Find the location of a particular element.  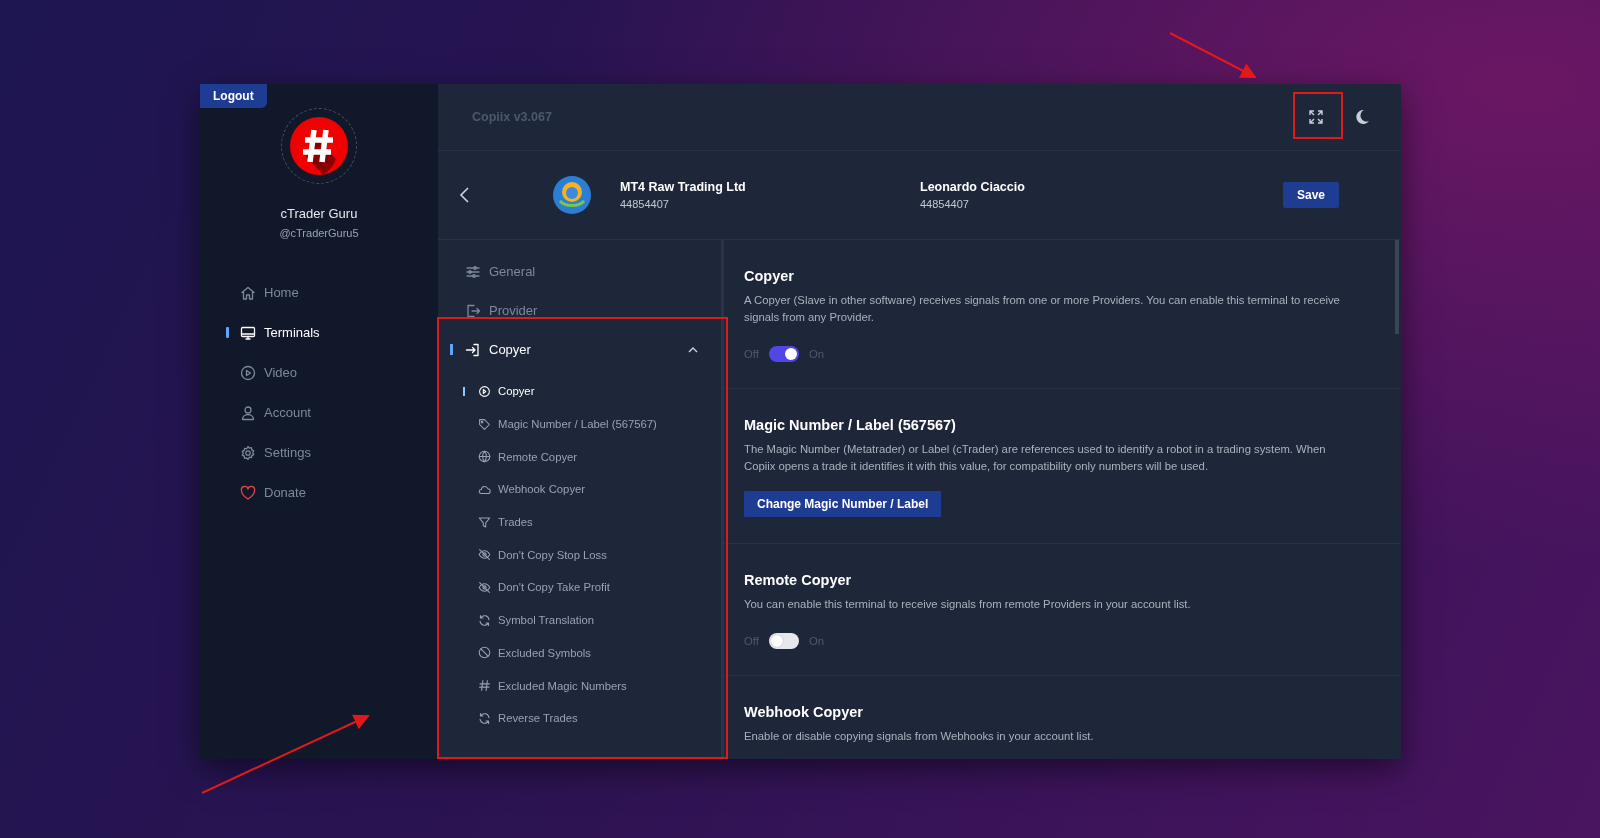

settings-subnav-item: Reverse Trades is located at coordinates (579, 718).